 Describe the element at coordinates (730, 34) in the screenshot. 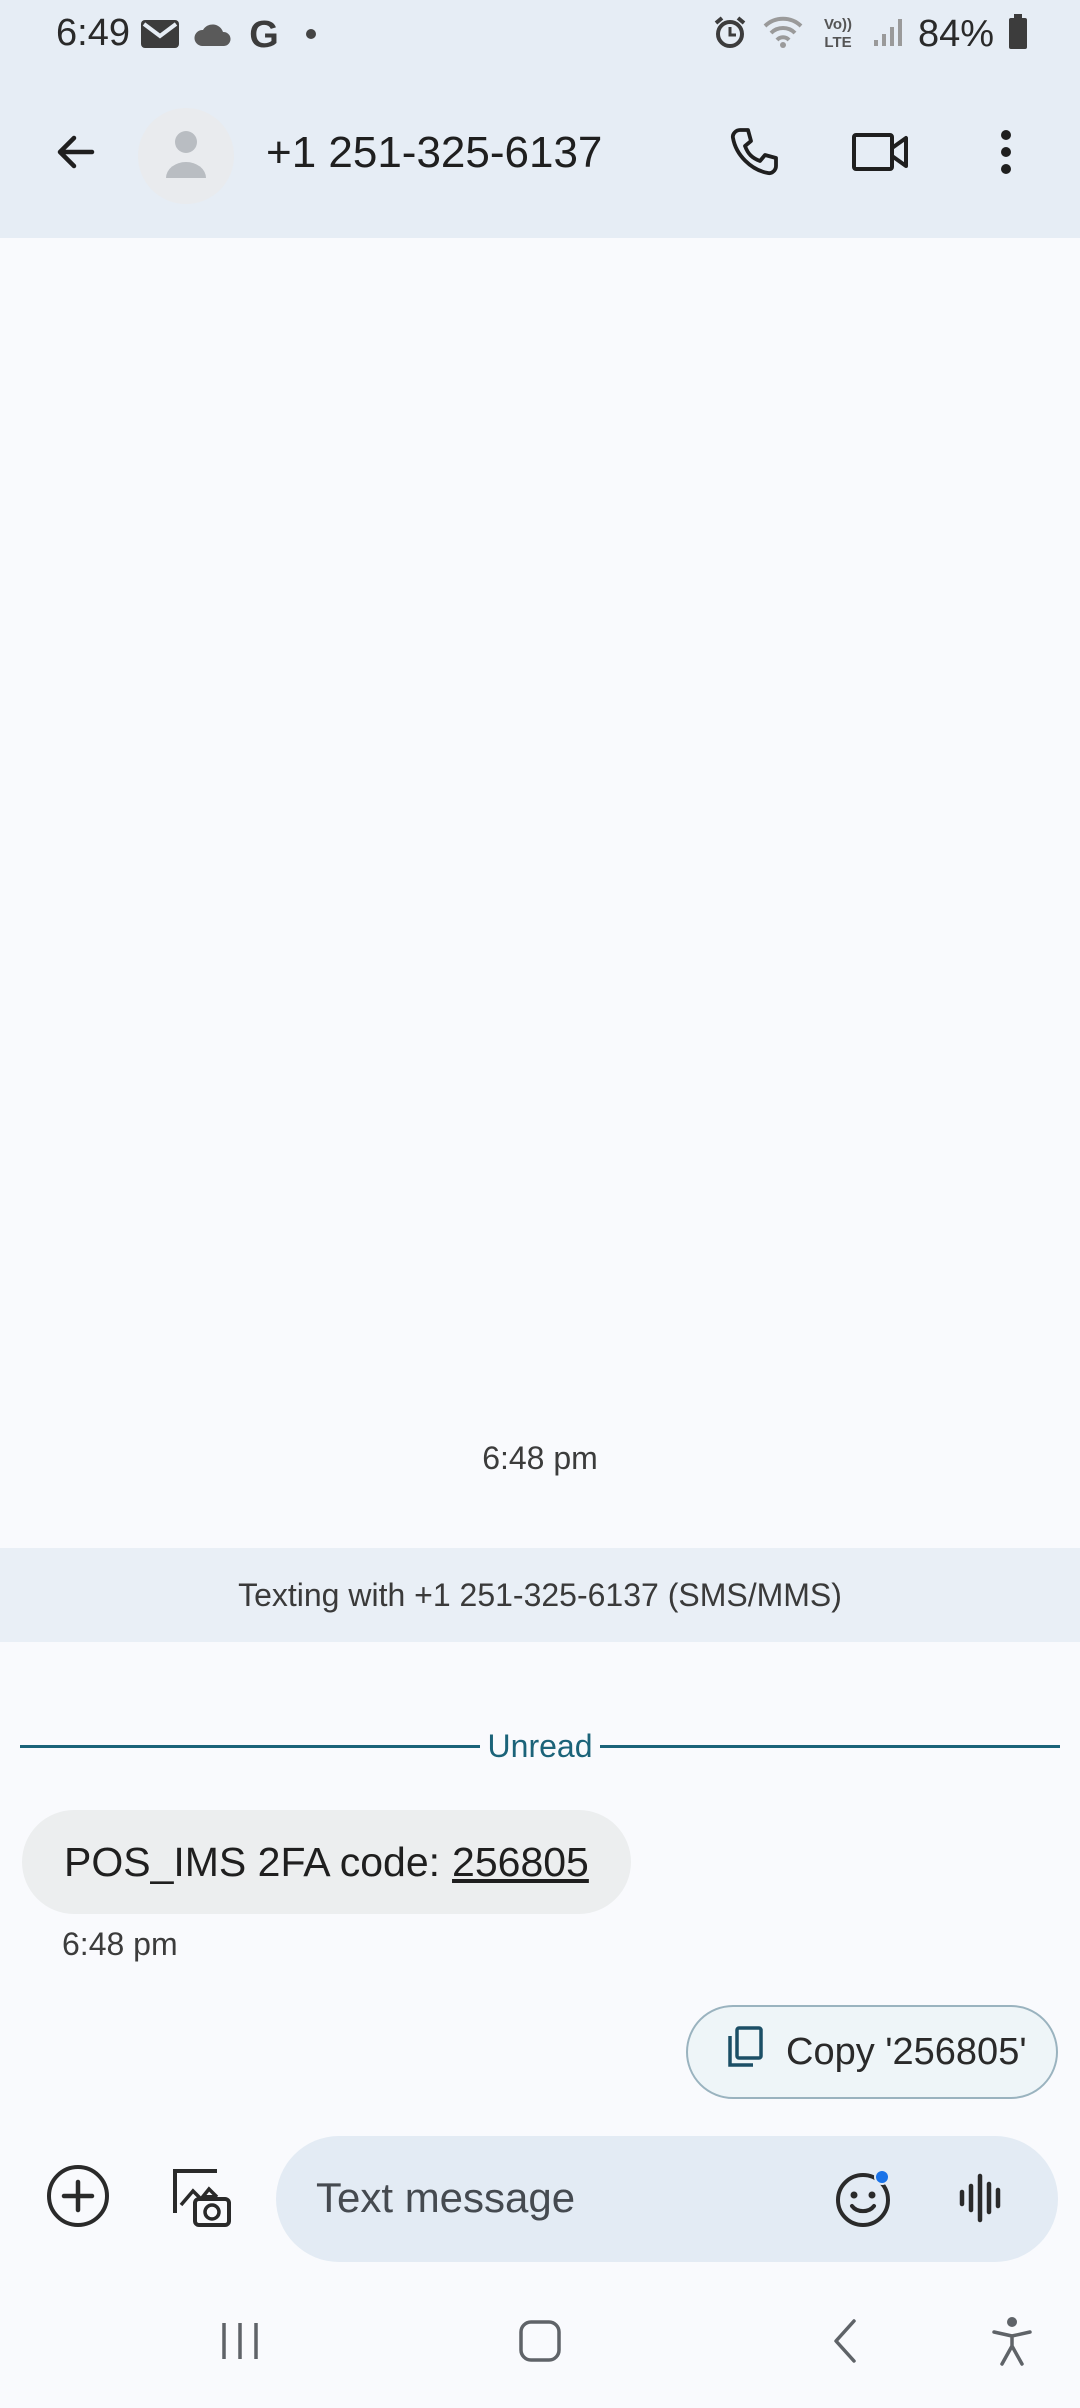

I see `alarm-icon` at that location.